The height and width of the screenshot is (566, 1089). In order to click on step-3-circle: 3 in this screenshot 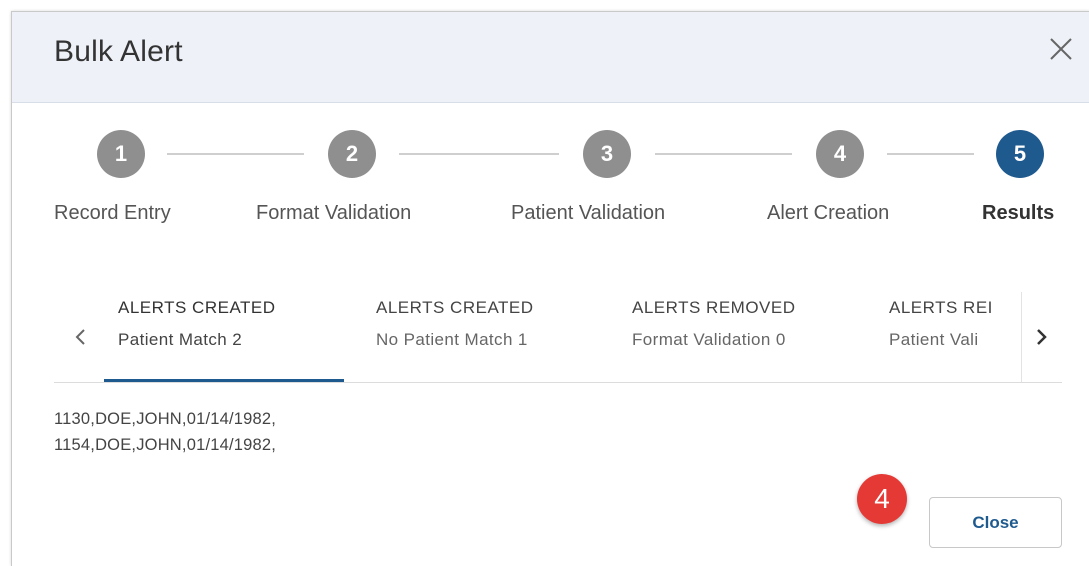, I will do `click(607, 154)`.